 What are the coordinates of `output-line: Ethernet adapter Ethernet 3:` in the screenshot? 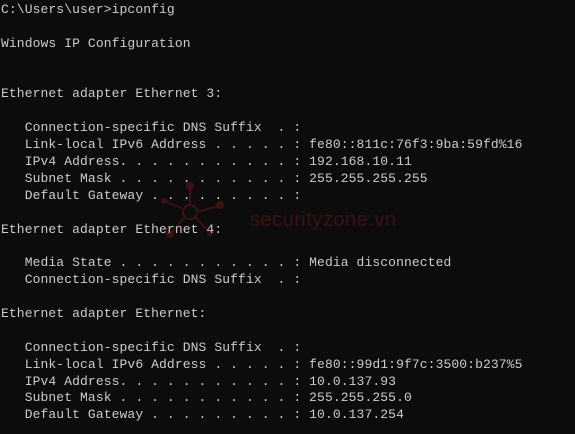 It's located at (112, 94).